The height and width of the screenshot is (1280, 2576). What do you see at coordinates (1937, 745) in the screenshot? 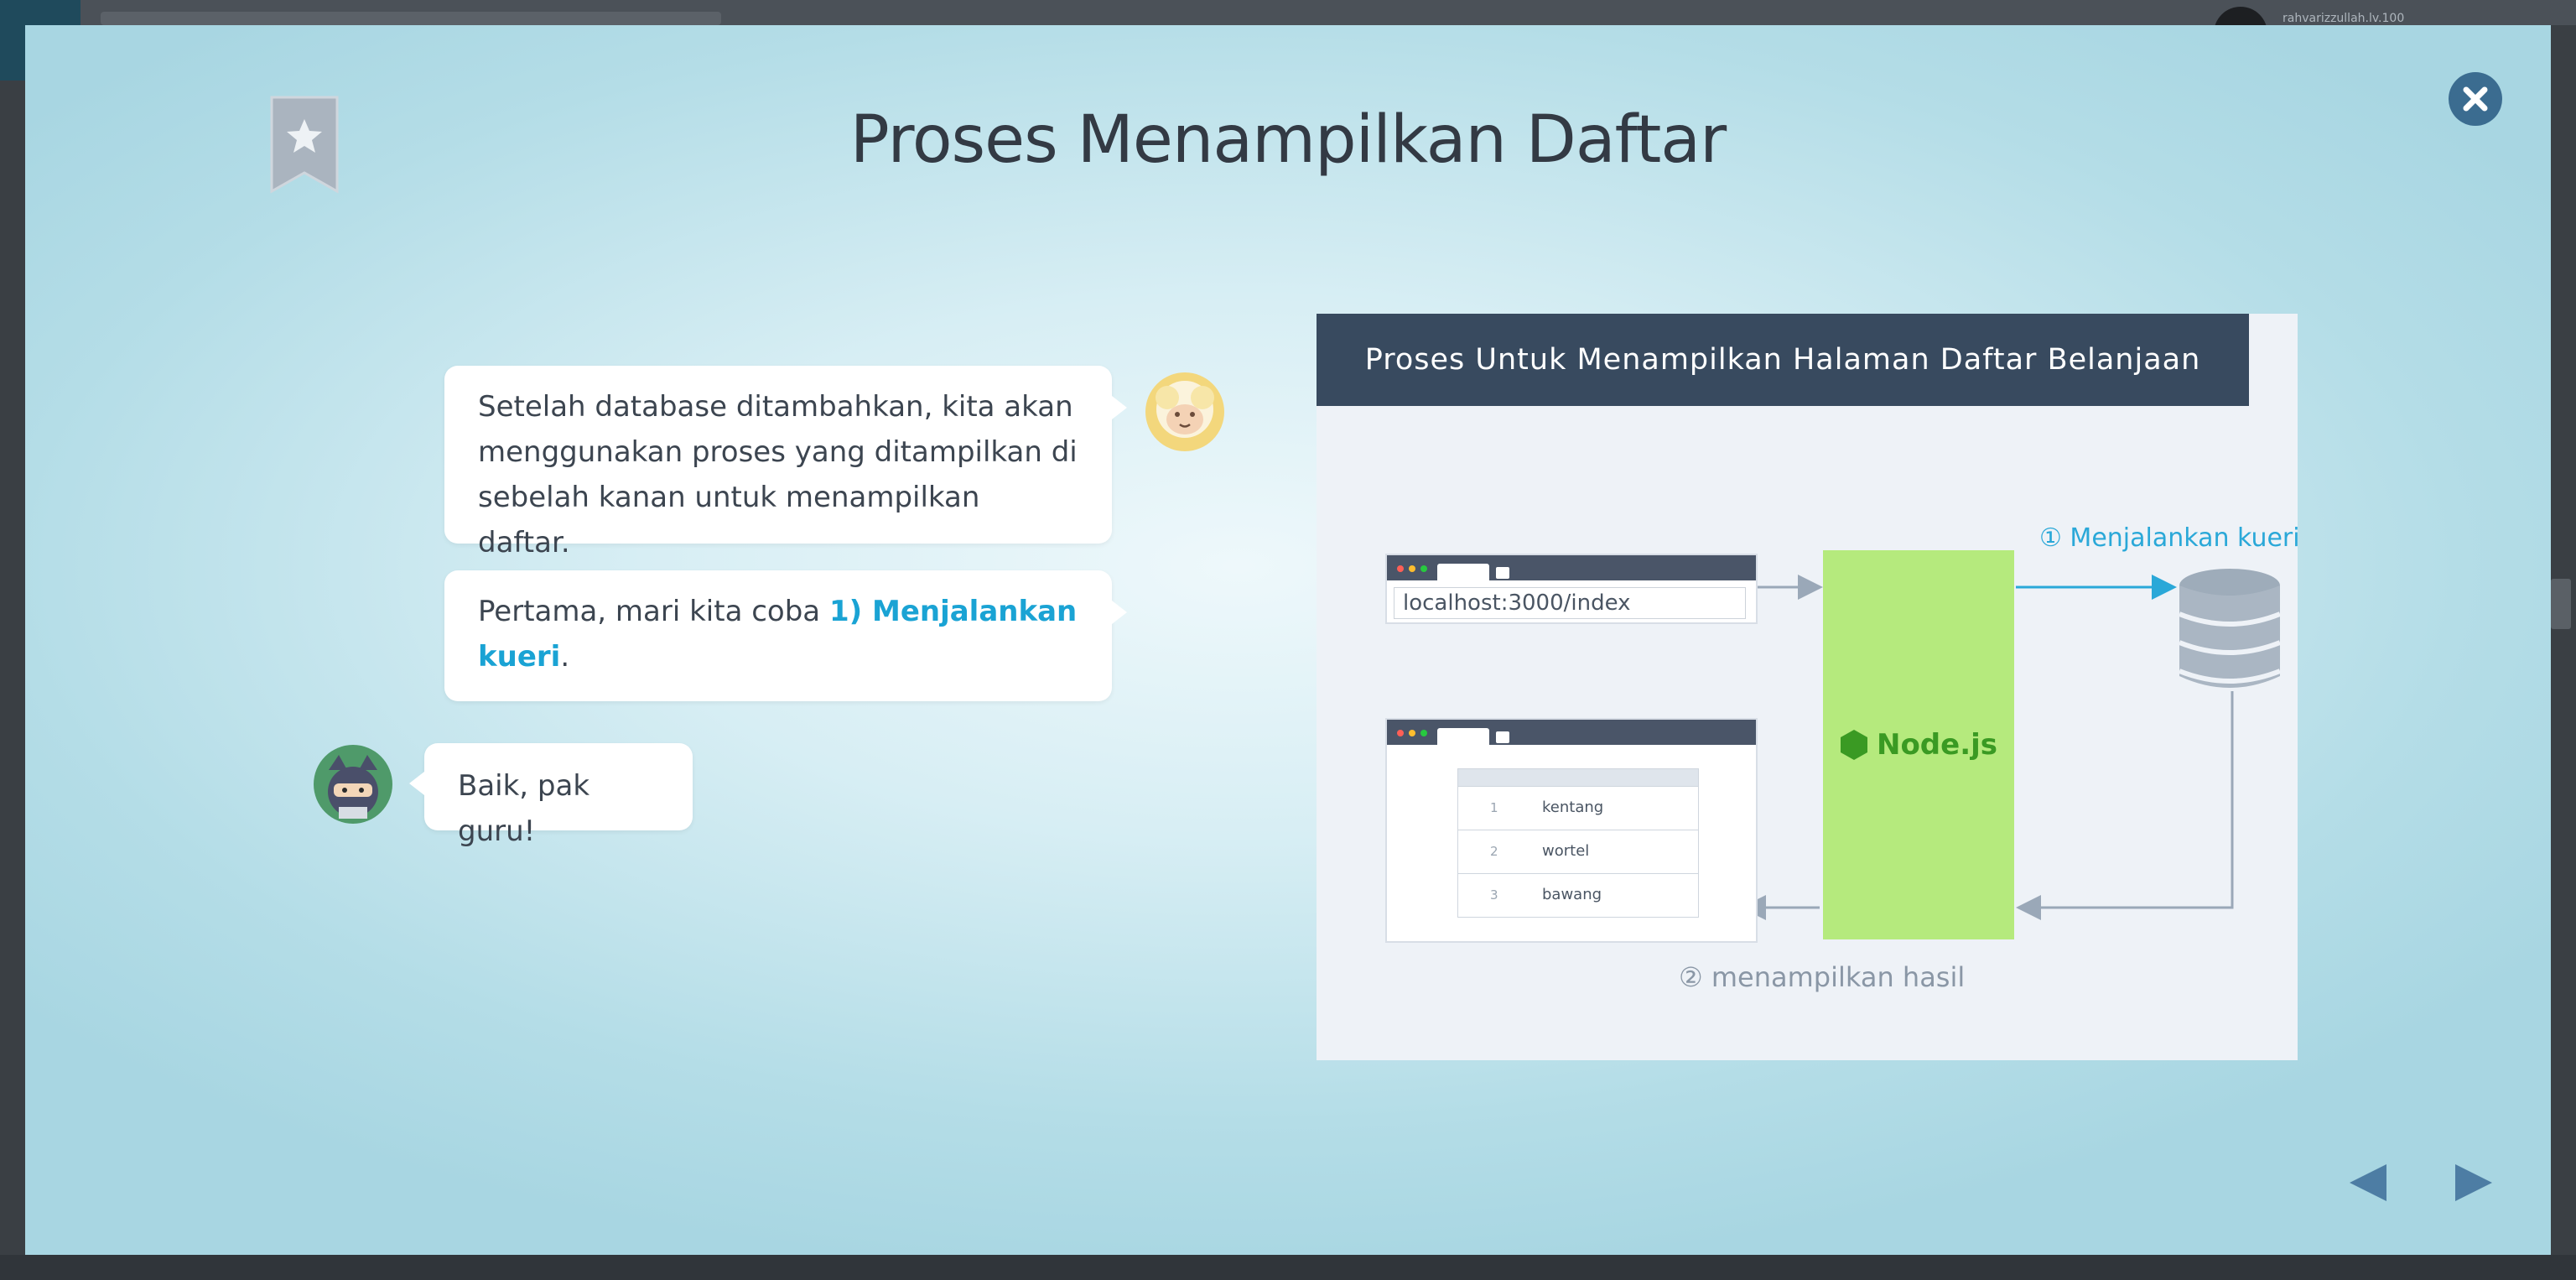
I see `server-label: Node.js` at bounding box center [1937, 745].